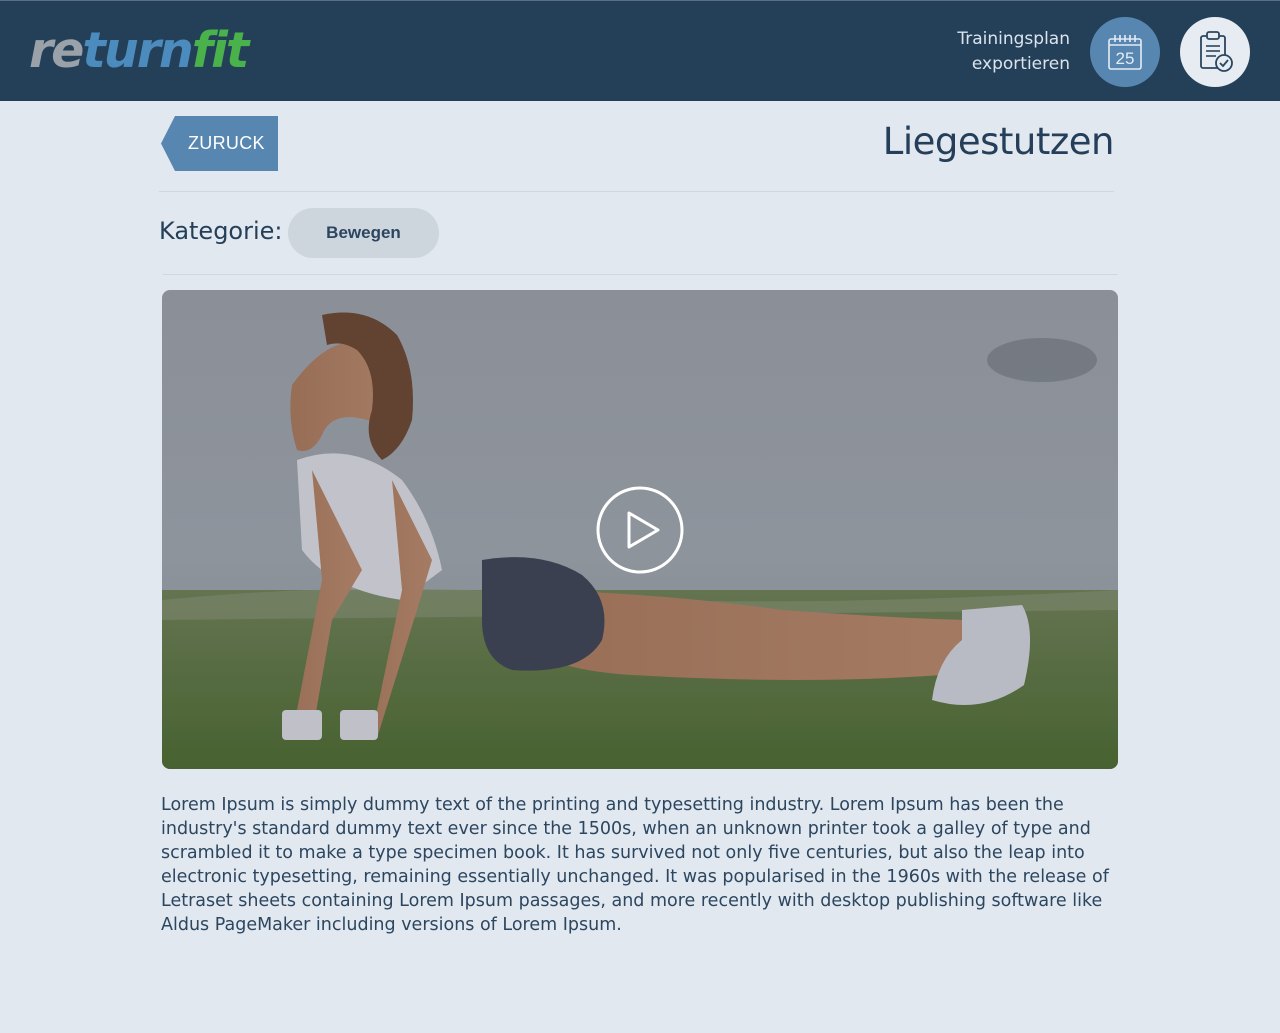 This screenshot has width=1280, height=1033. Describe the element at coordinates (56, 50) in the screenshot. I see `logo-part-re: re` at that location.